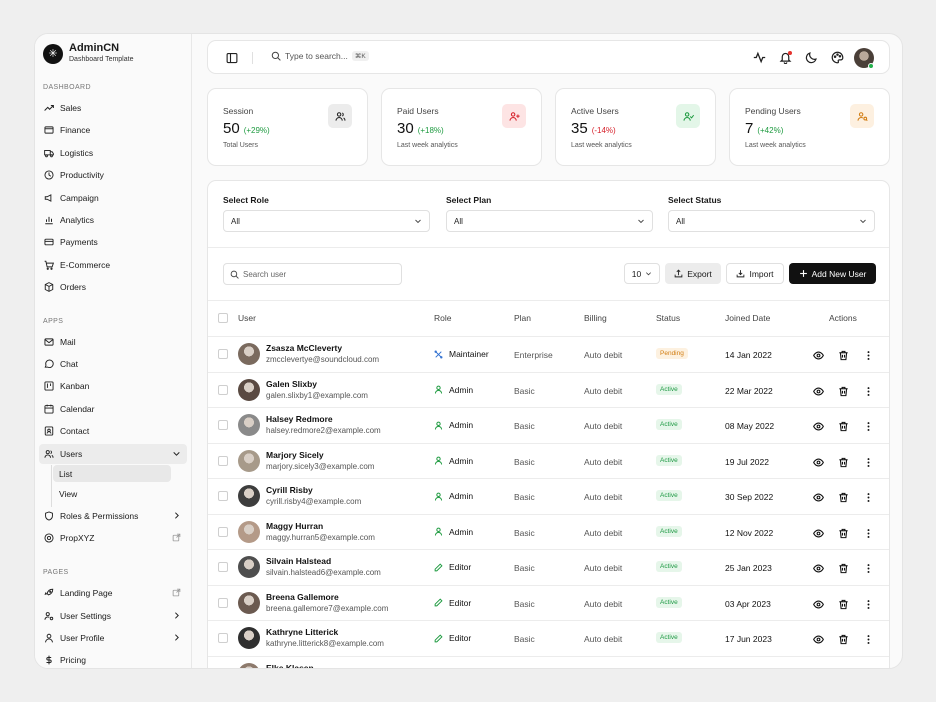 Image resolution: width=936 pixels, height=702 pixels. Describe the element at coordinates (759, 57) in the screenshot. I see `activity-icon` at that location.